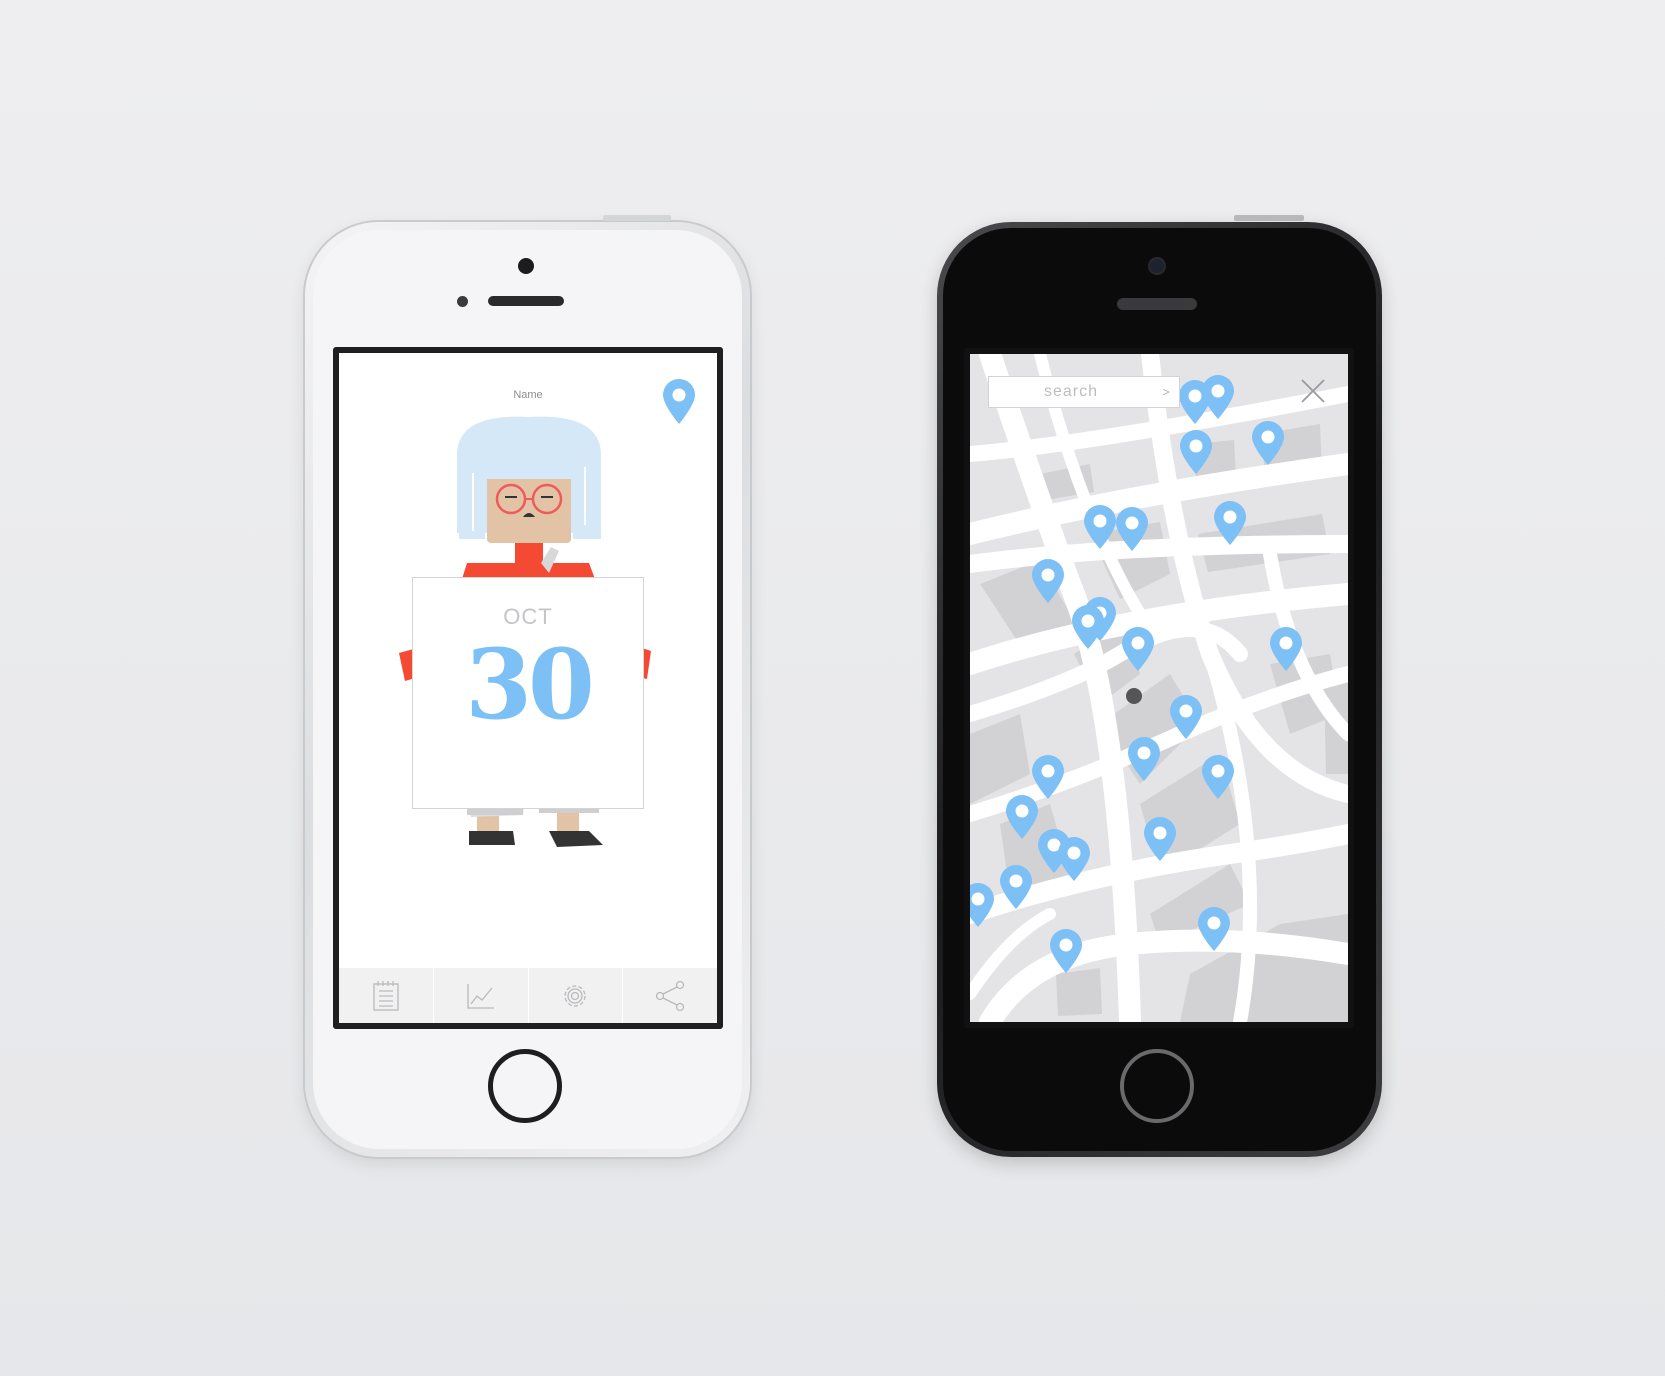 The width and height of the screenshot is (1665, 1376). I want to click on date-card: OCT 30, so click(528, 693).